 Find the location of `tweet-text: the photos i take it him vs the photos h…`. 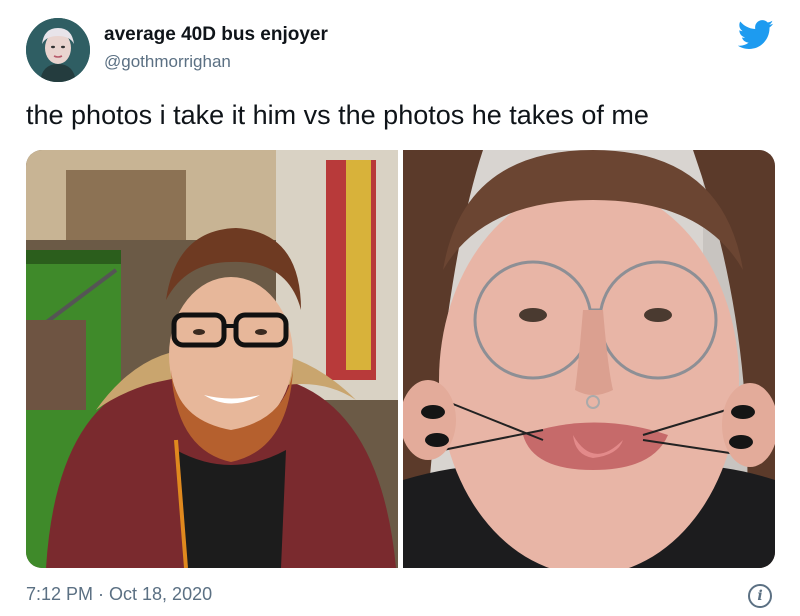

tweet-text: the photos i take it him vs the photos h… is located at coordinates (337, 115).